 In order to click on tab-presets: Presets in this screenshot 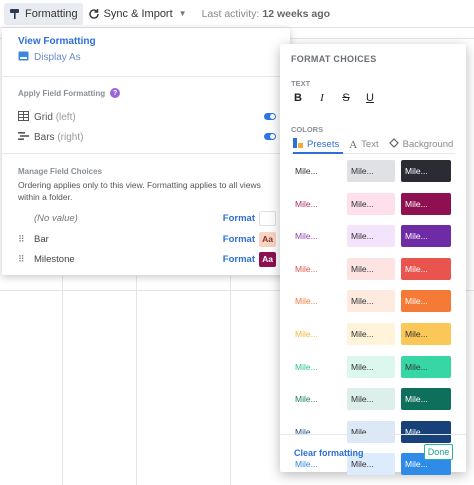, I will do `click(316, 144)`.